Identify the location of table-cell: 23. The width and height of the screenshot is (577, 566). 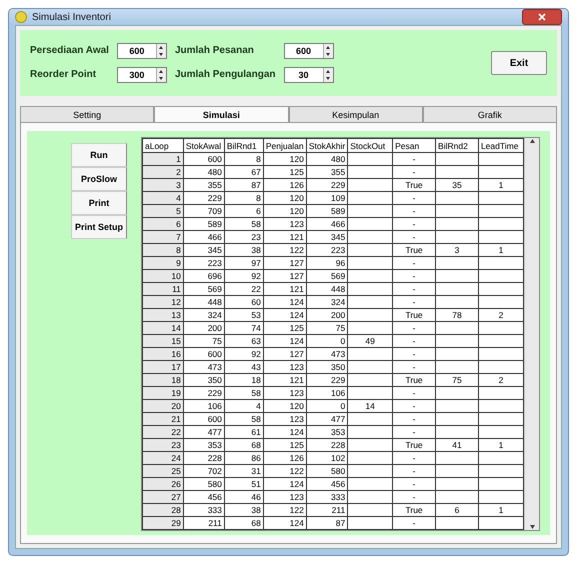
(244, 237).